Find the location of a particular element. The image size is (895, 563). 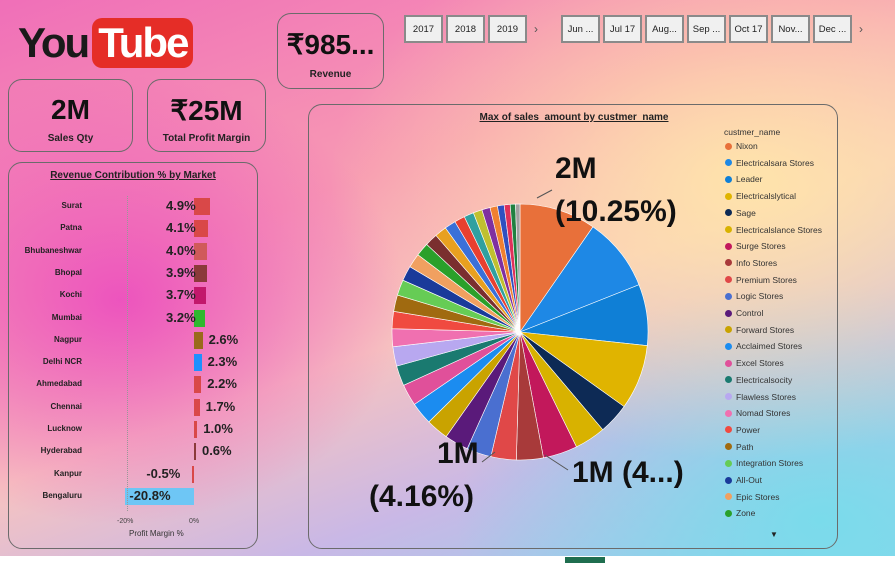

legend-item: Leader is located at coordinates (743, 179).